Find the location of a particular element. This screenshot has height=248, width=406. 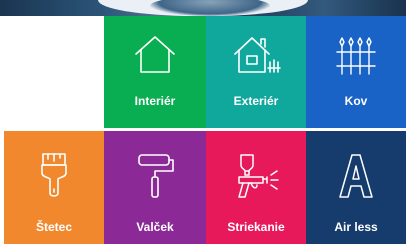

paint-brush-icon is located at coordinates (54, 176).